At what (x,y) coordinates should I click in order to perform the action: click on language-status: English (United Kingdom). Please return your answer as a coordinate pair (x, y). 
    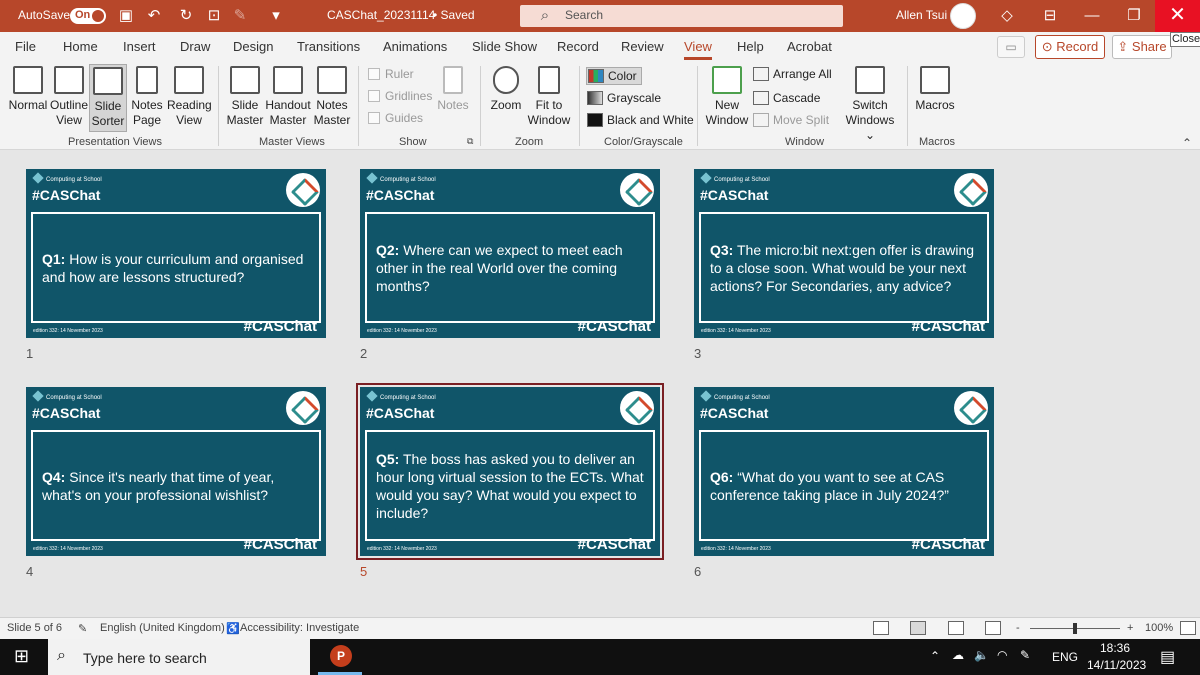
    Looking at the image, I should click on (162, 628).